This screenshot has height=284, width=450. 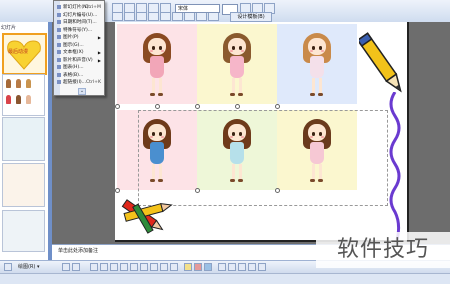 What do you see at coordinates (94, 267) in the screenshot?
I see `line-icon` at bounding box center [94, 267].